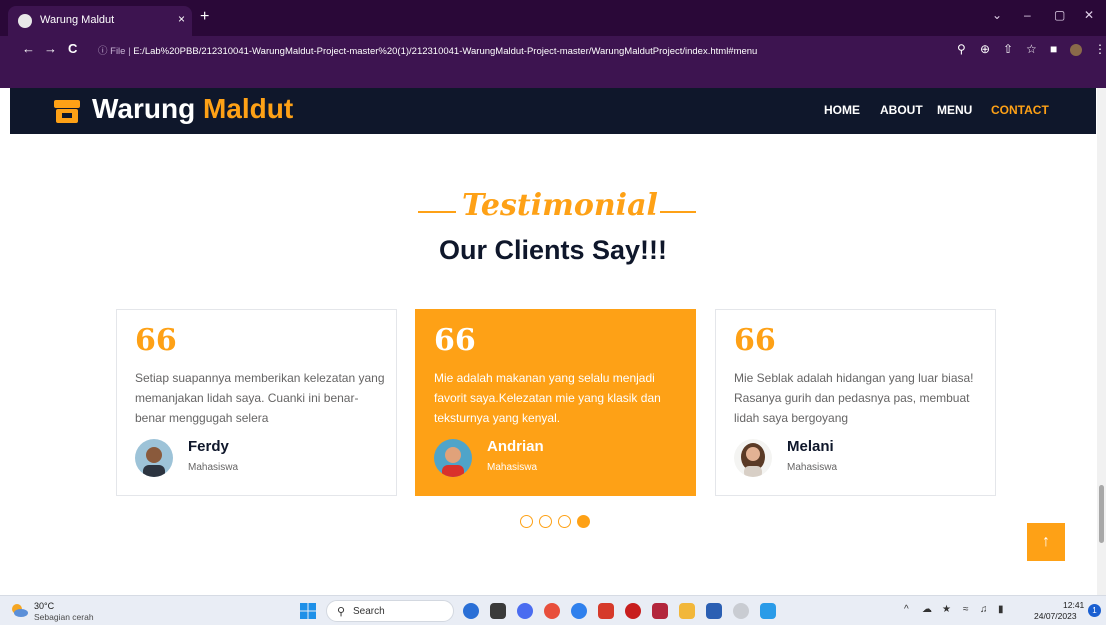  I want to click on opera-app-icon, so click(633, 611).